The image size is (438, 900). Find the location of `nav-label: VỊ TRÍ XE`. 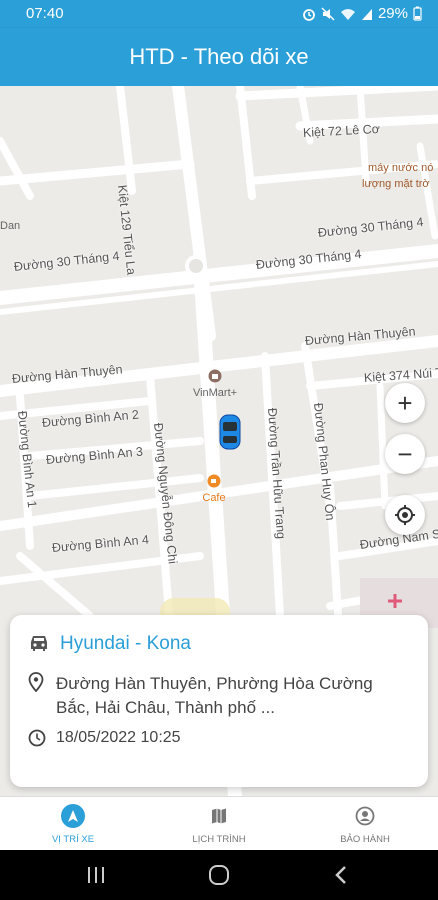

nav-label: VỊ TRÍ XE is located at coordinates (73, 839).